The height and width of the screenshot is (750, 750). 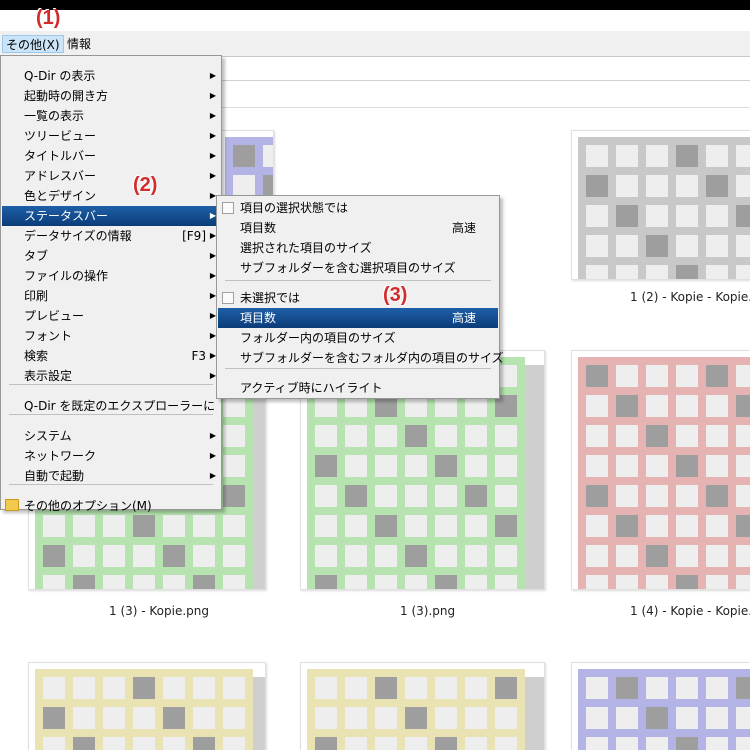 I want to click on menu-item-system: システム ▶, so click(x=111, y=436).